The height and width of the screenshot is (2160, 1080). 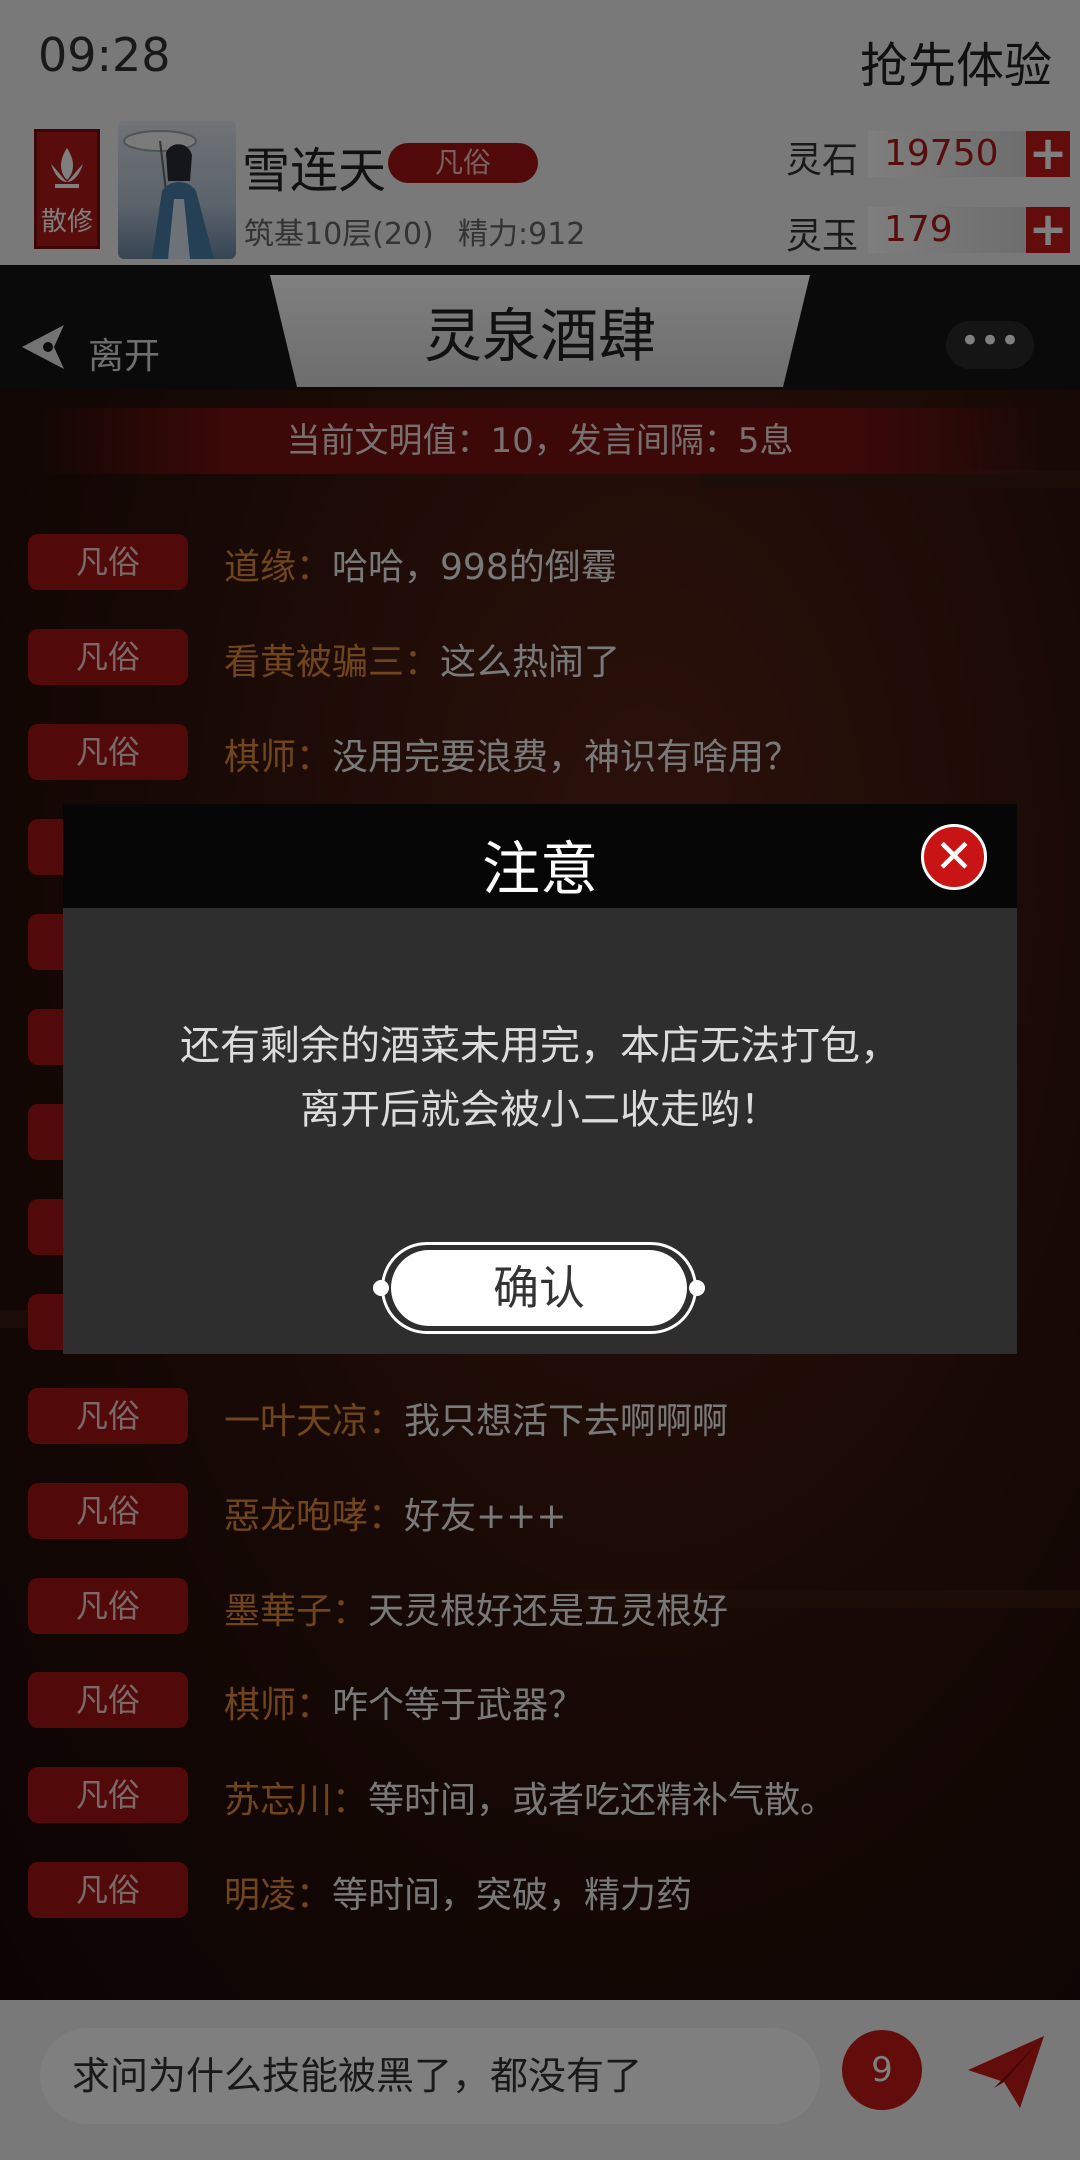 What do you see at coordinates (539, 869) in the screenshot?
I see `dialog-title: 注意` at bounding box center [539, 869].